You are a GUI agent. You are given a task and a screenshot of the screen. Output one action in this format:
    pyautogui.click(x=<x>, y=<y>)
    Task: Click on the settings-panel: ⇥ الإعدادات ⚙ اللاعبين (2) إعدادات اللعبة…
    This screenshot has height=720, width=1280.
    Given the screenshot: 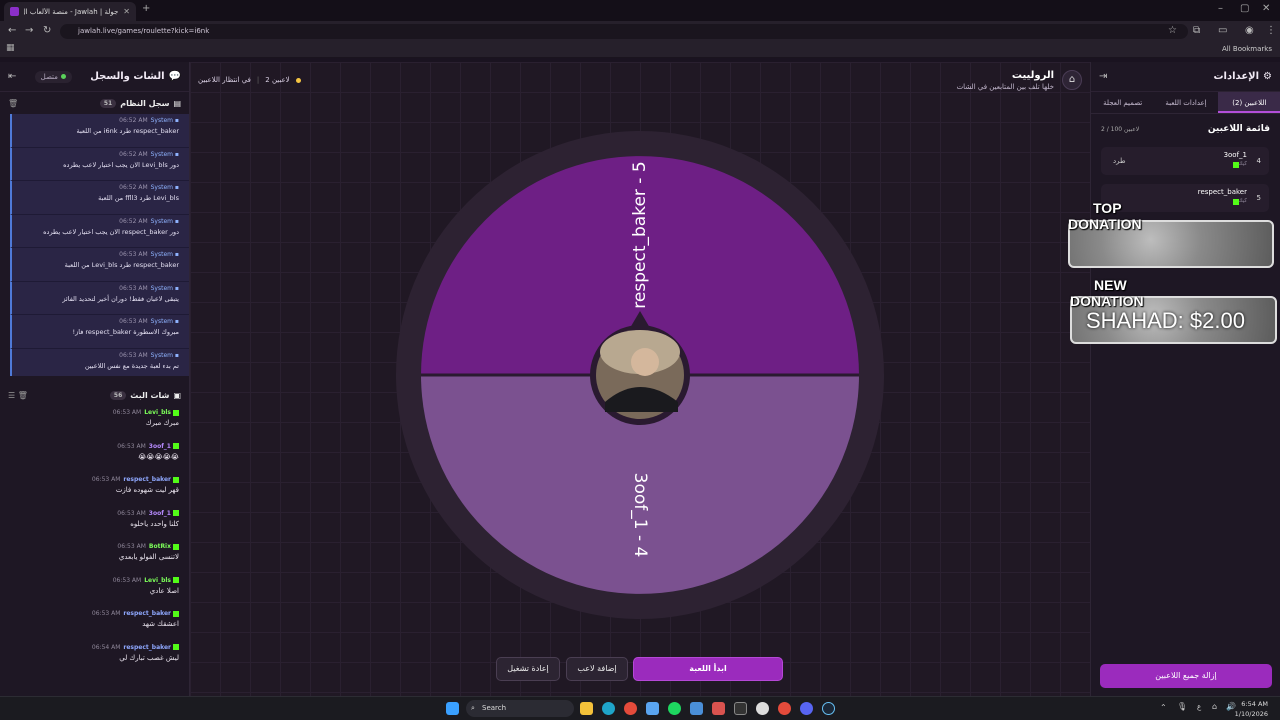 What is the action you would take?
    pyautogui.click(x=1185, y=379)
    